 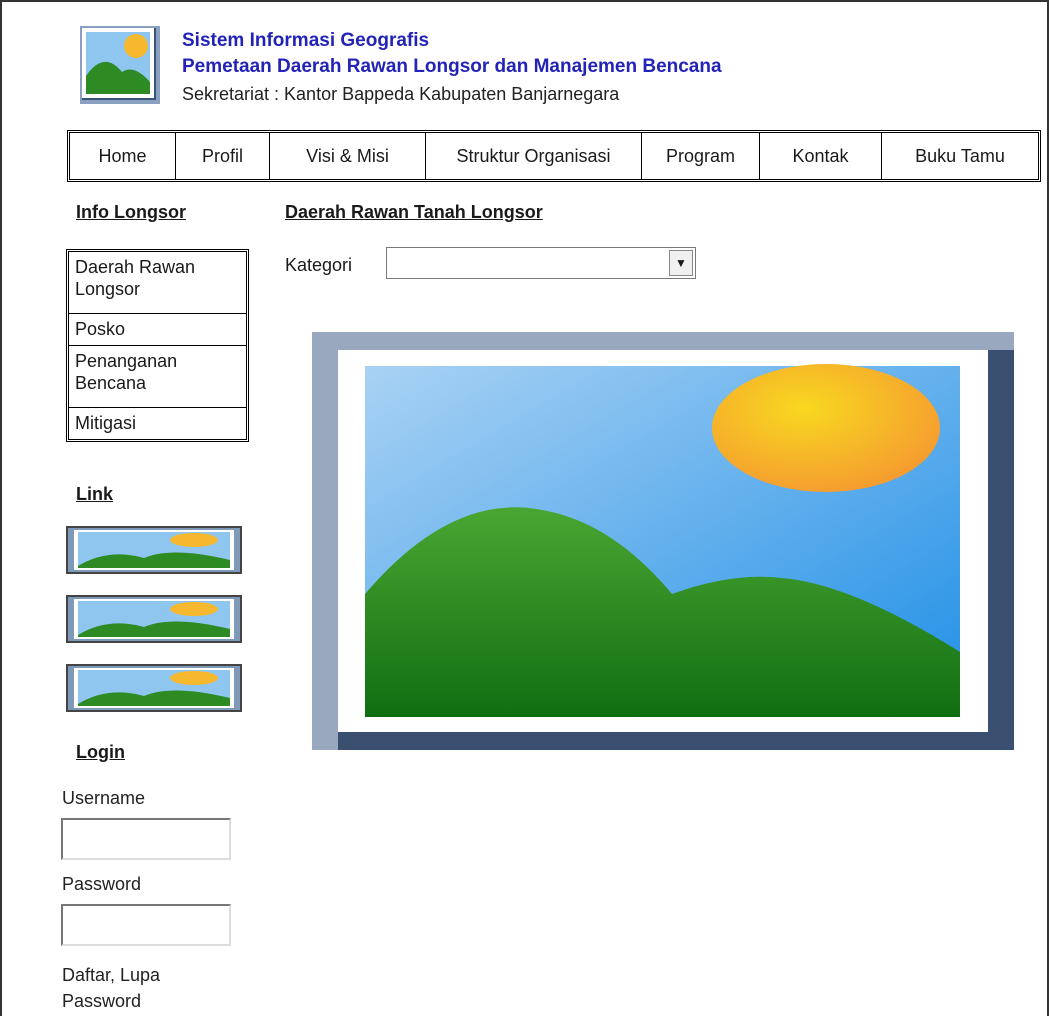 I want to click on password-input, so click(x=146, y=925).